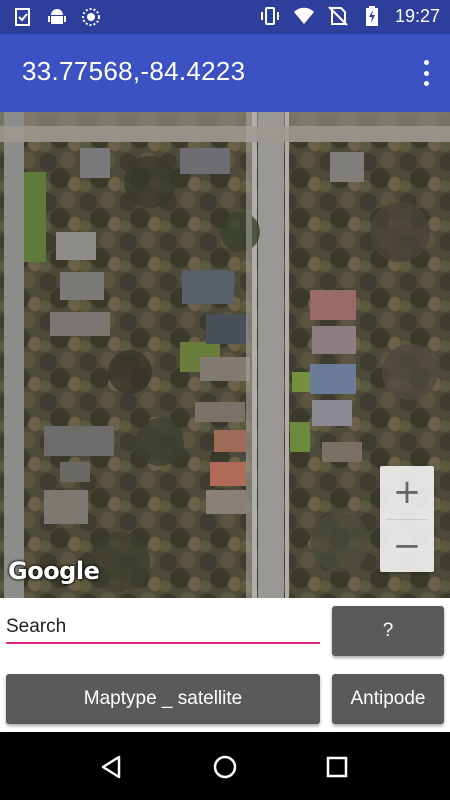  What do you see at coordinates (338, 16) in the screenshot?
I see `no-sim-icon` at bounding box center [338, 16].